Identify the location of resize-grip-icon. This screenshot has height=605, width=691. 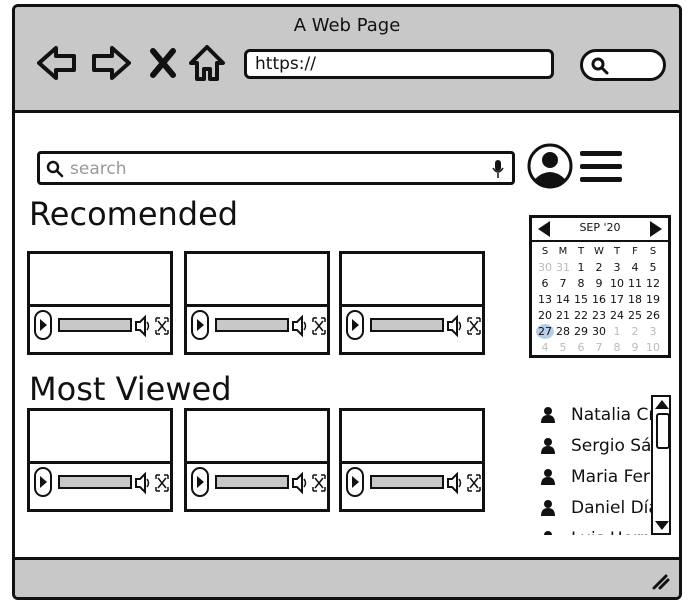
(660, 580).